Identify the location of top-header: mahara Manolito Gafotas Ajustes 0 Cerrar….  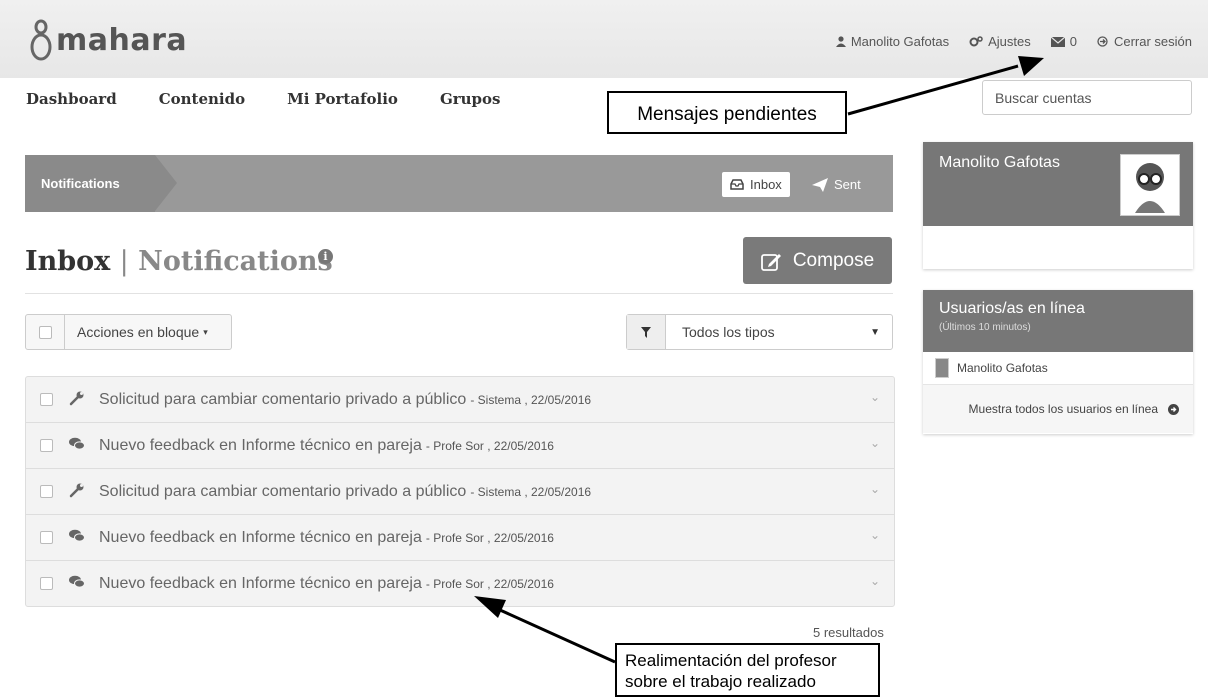
(604, 39).